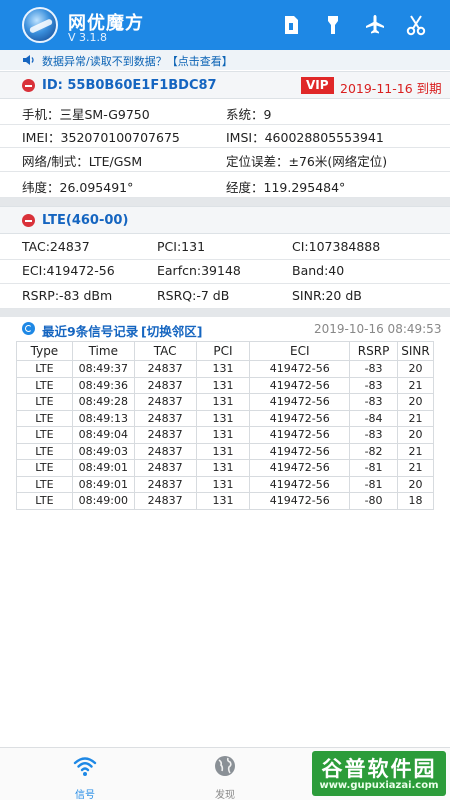  Describe the element at coordinates (193, 295) in the screenshot. I see `rsrq-value: RSRQ:-7 dB` at that location.